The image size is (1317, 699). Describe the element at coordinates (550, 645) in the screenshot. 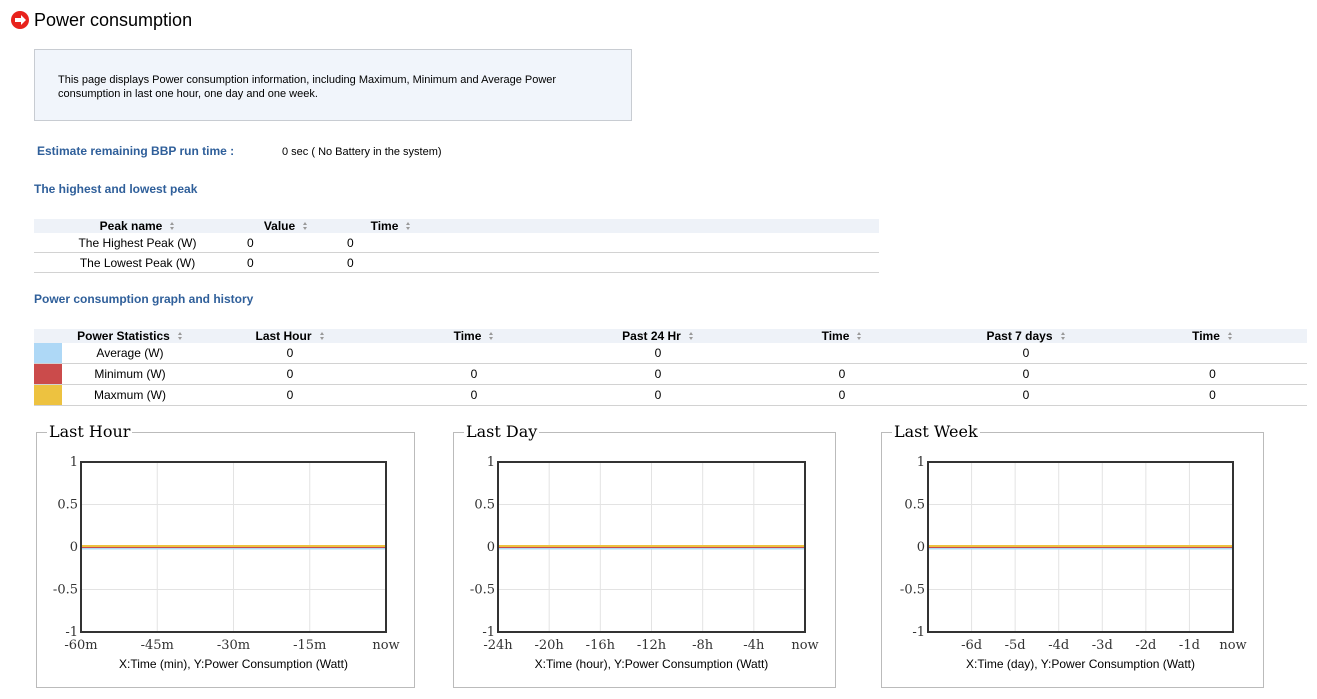

I see `x-tick-label: -20h` at that location.